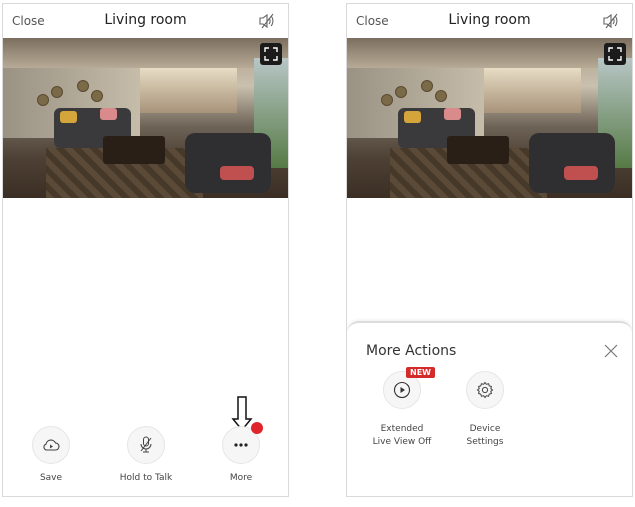 Image resolution: width=635 pixels, height=507 pixels. Describe the element at coordinates (611, 351) in the screenshot. I see `close-icon` at that location.